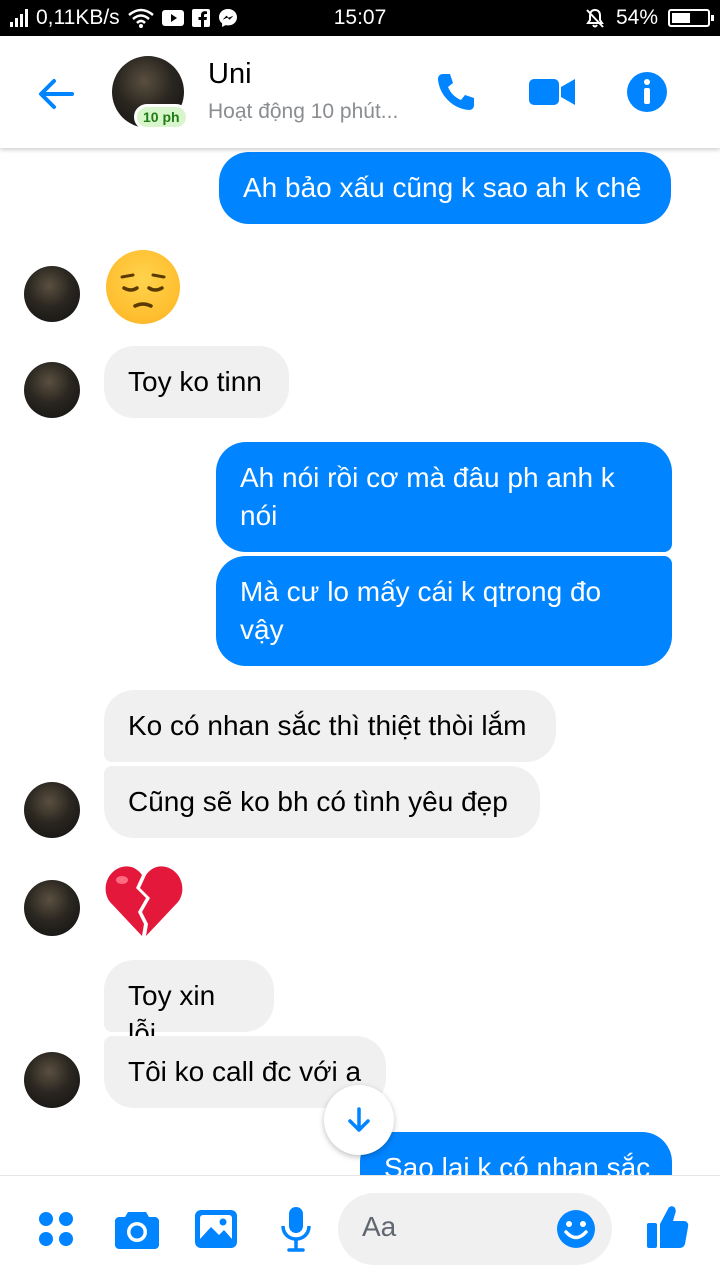 This screenshot has width=720, height=1281. I want to click on thumbs-up-icon, so click(668, 1227).